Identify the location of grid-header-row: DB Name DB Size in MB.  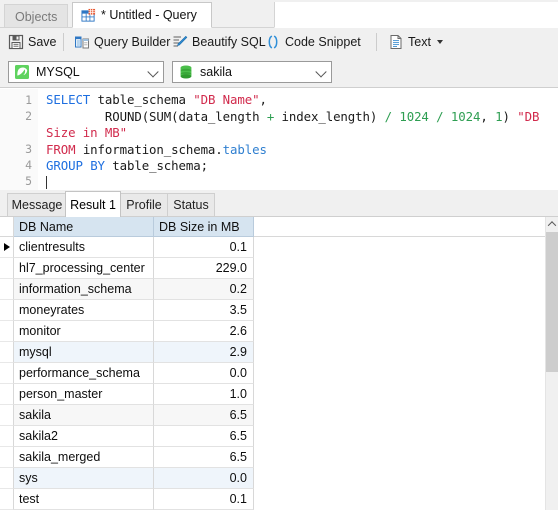
(272, 227).